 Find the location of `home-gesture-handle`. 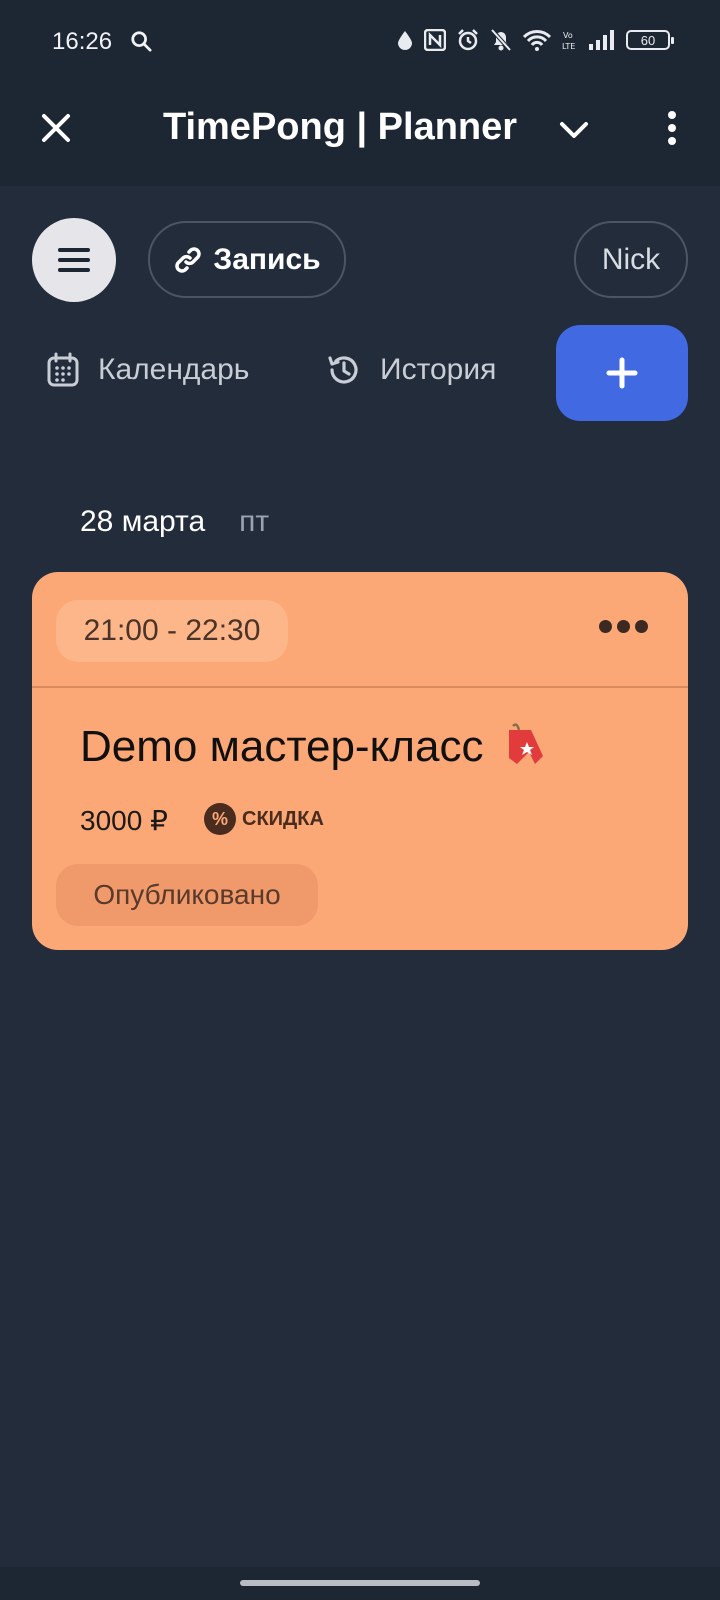

home-gesture-handle is located at coordinates (360, 1583).